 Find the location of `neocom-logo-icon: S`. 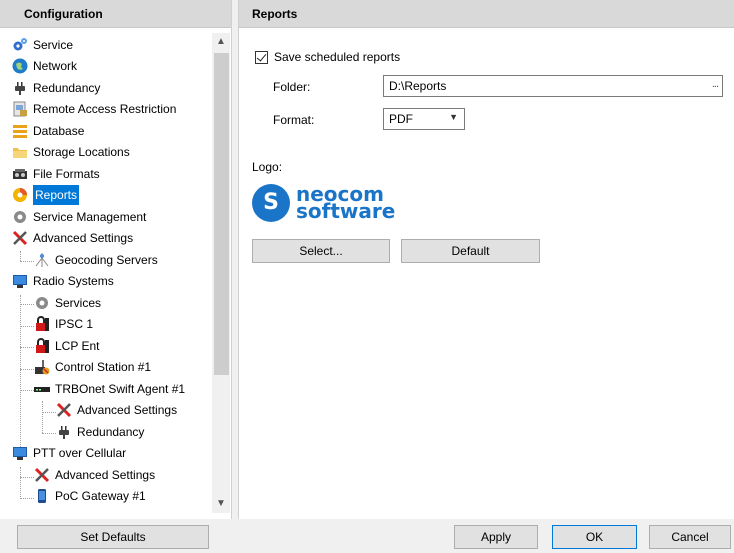

neocom-logo-icon: S is located at coordinates (271, 203).